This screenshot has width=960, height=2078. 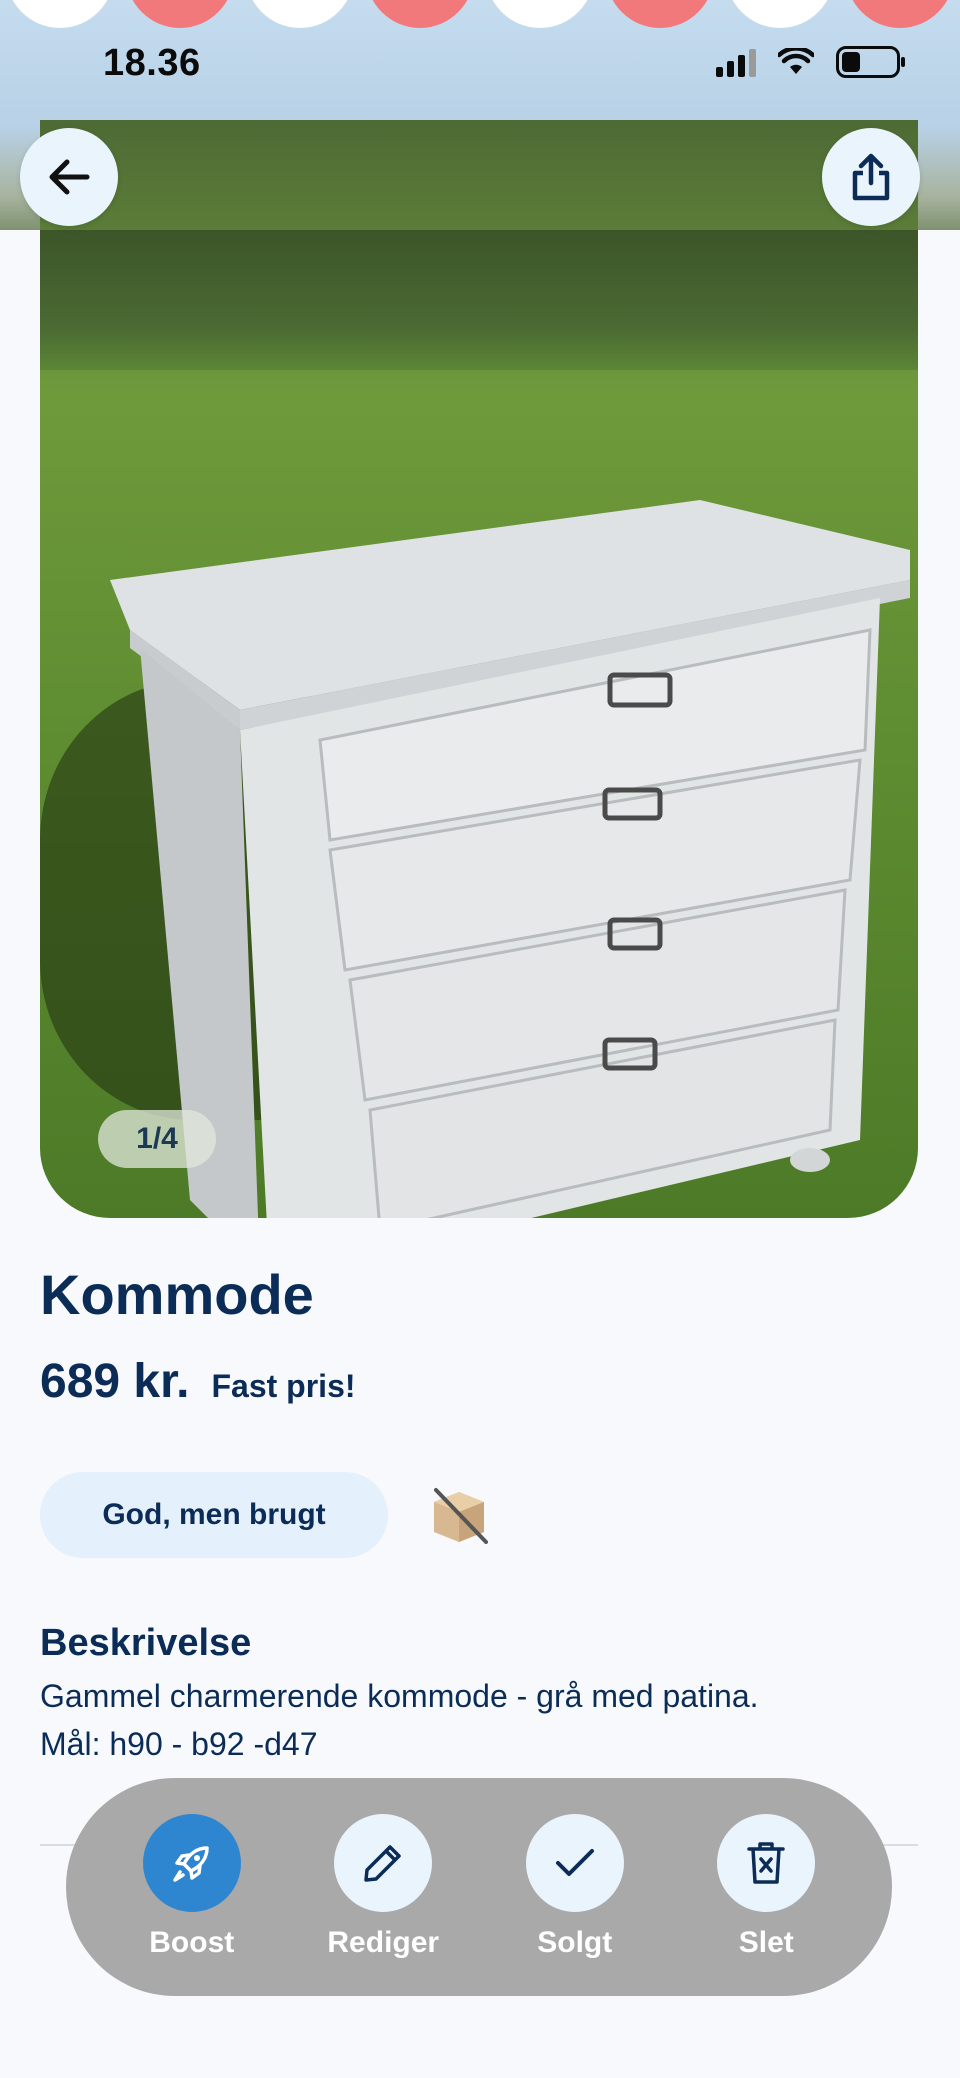 I want to click on sold-label: Solgt, so click(x=575, y=1942).